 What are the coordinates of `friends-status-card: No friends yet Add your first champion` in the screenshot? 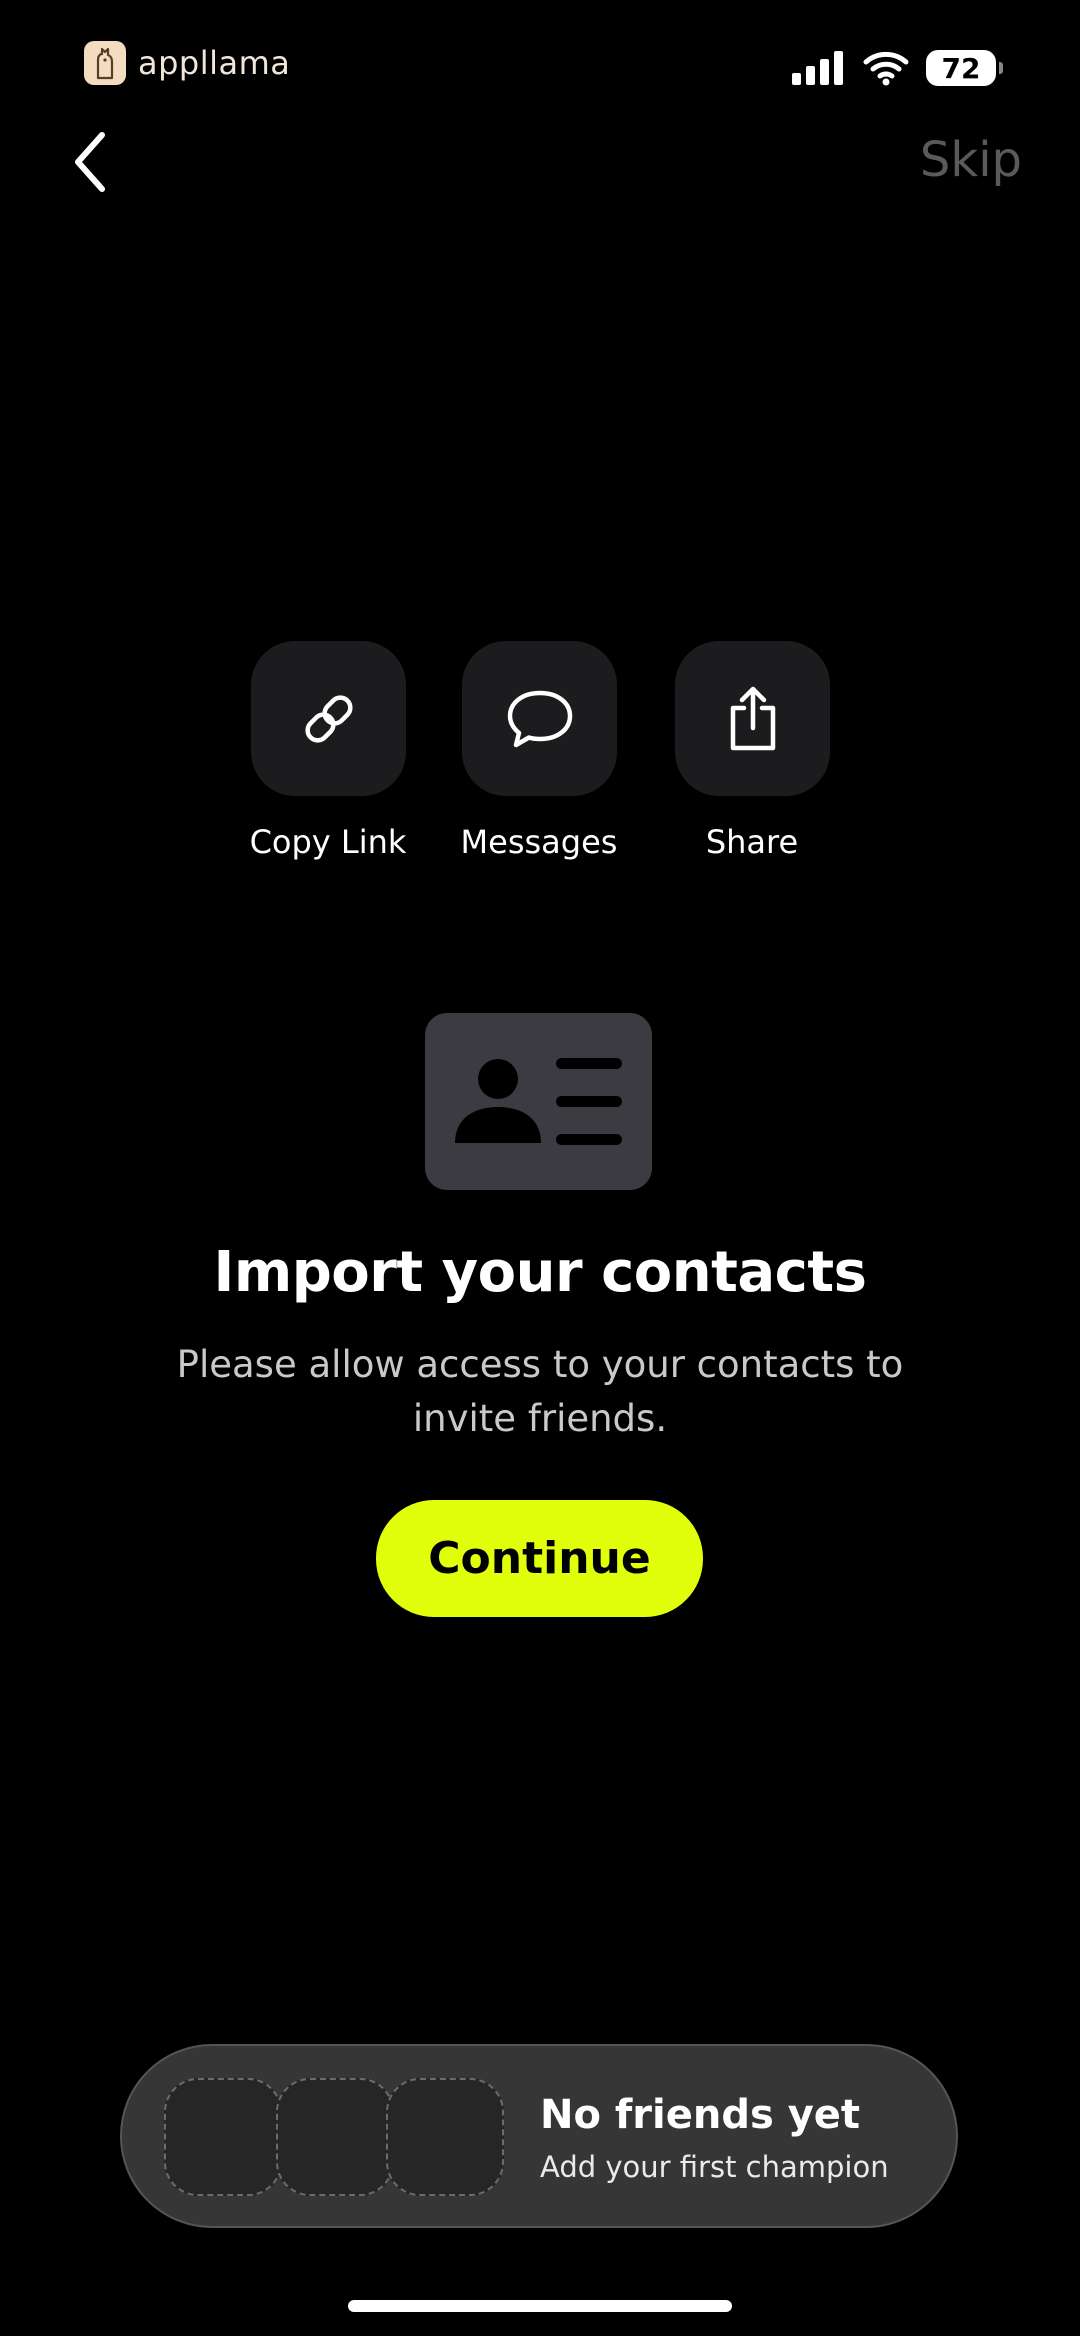 It's located at (539, 2136).